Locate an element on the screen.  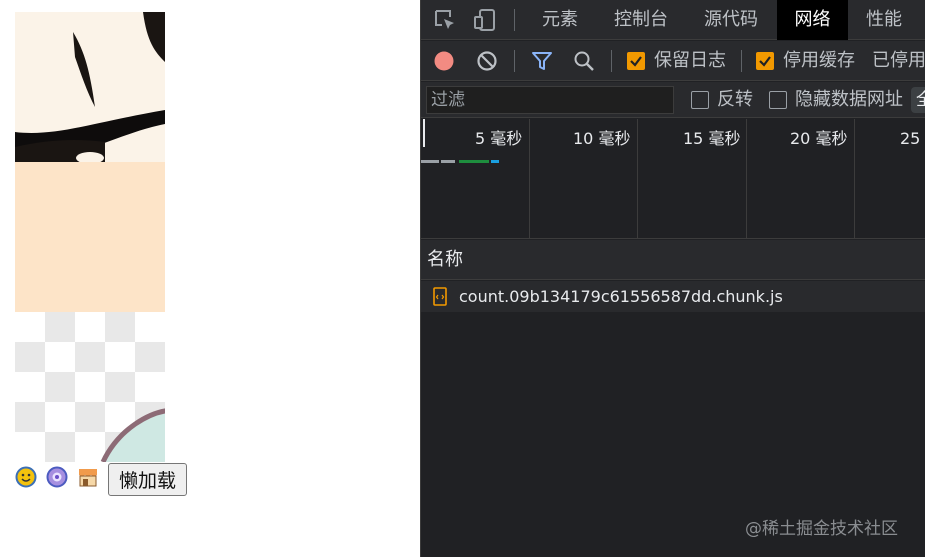
smiley-badge-icon is located at coordinates (26, 477).